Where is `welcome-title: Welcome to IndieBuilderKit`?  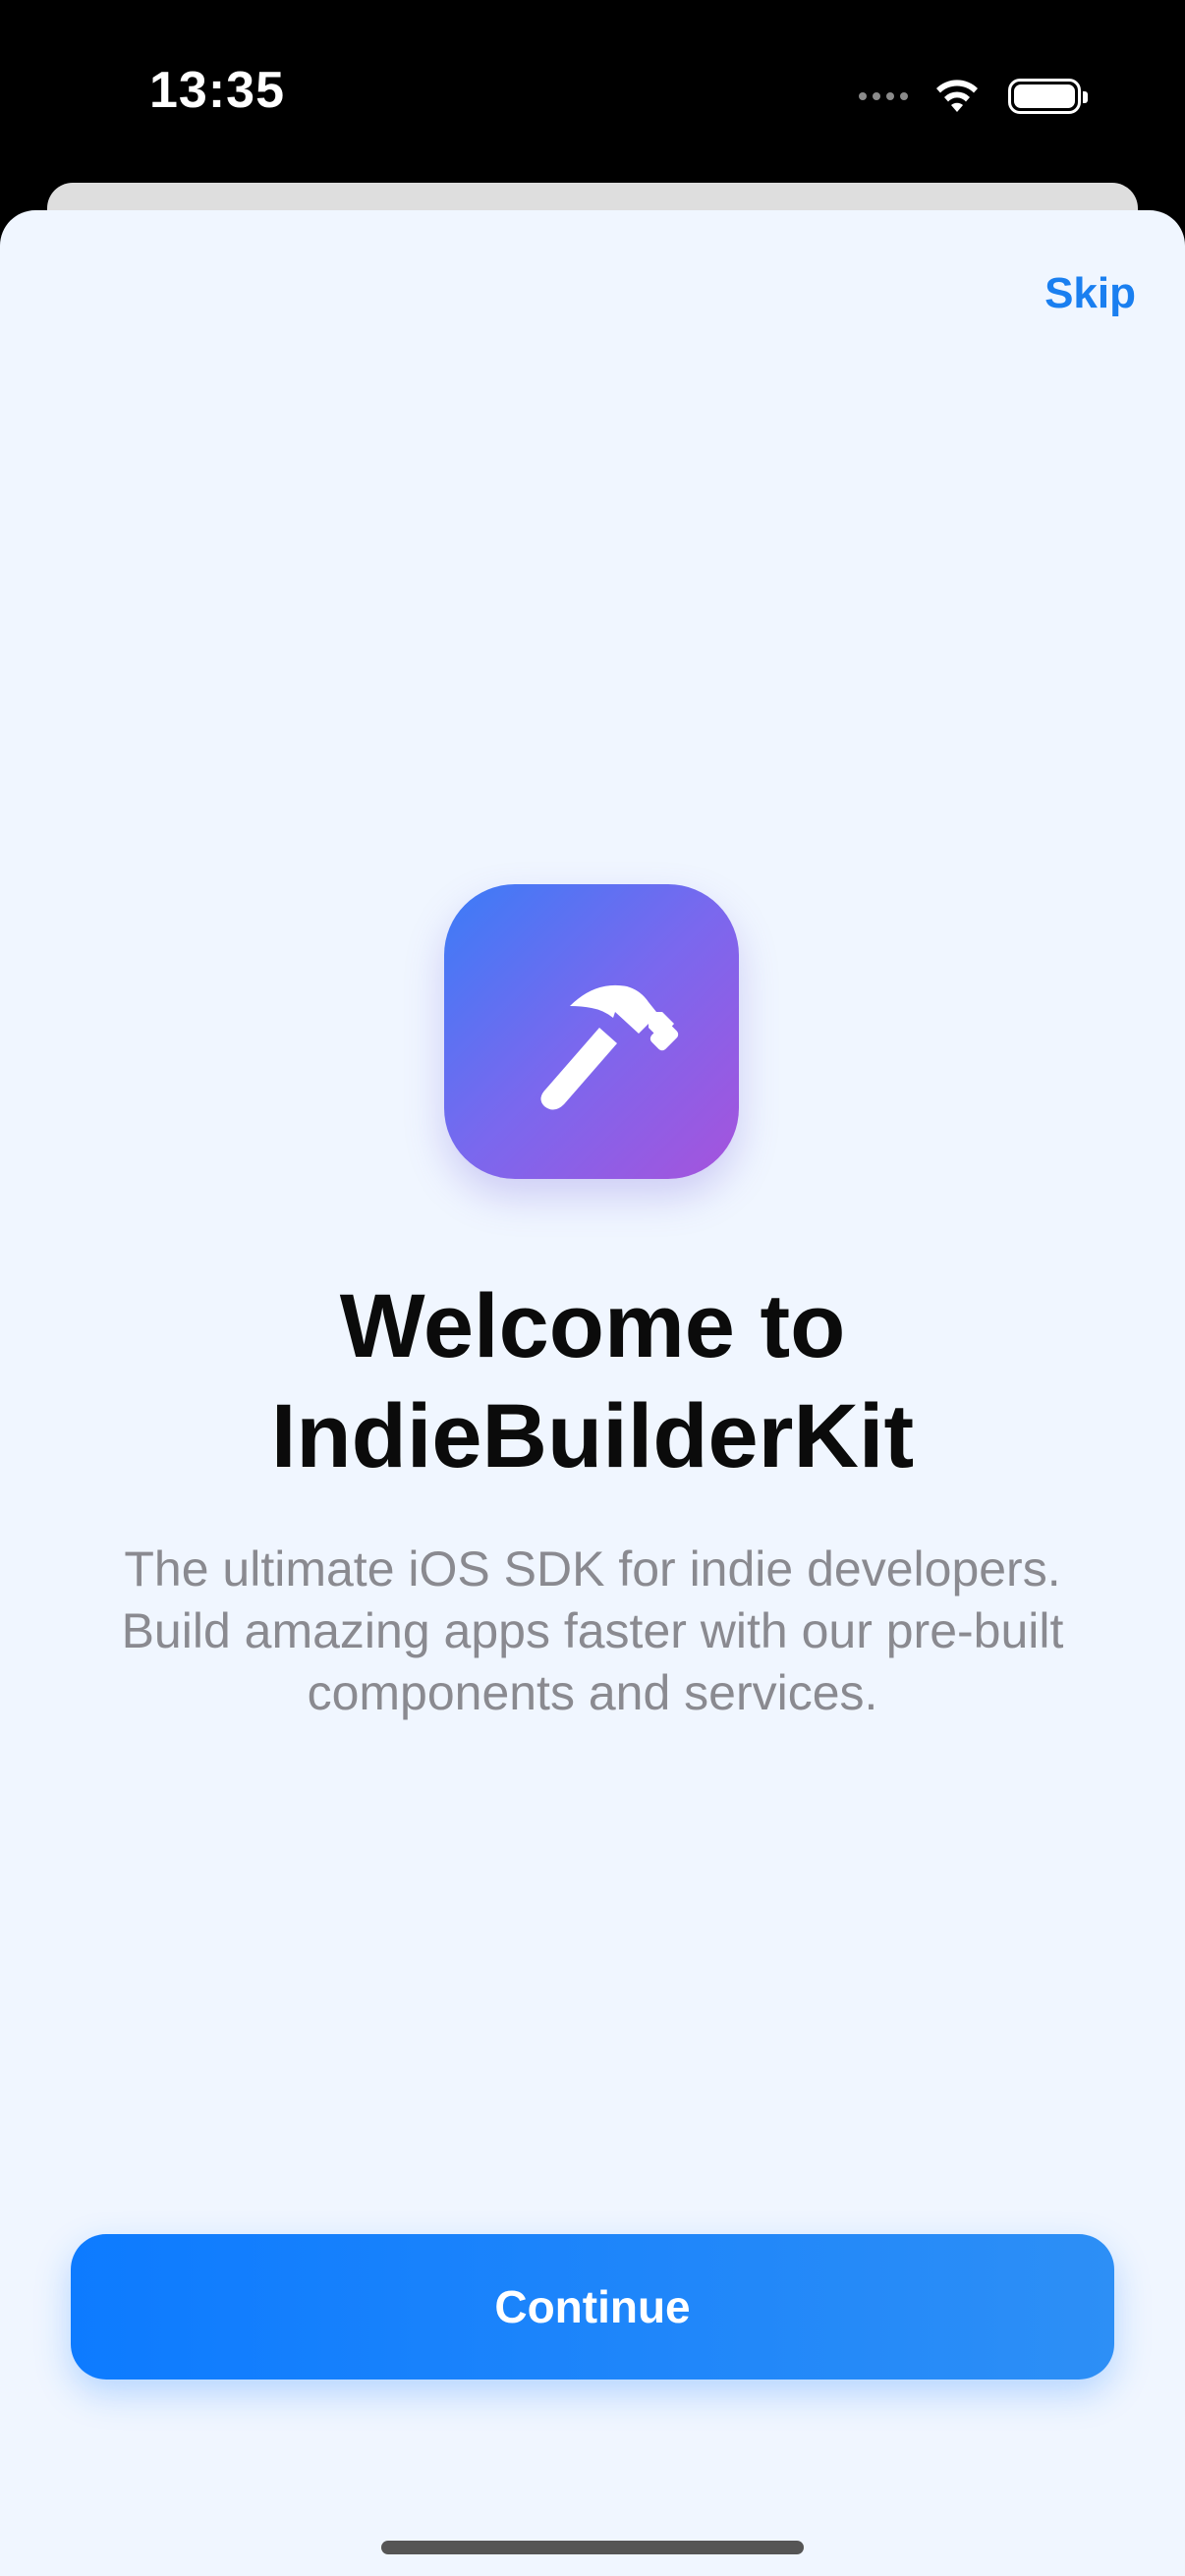 welcome-title: Welcome to IndieBuilderKit is located at coordinates (592, 1381).